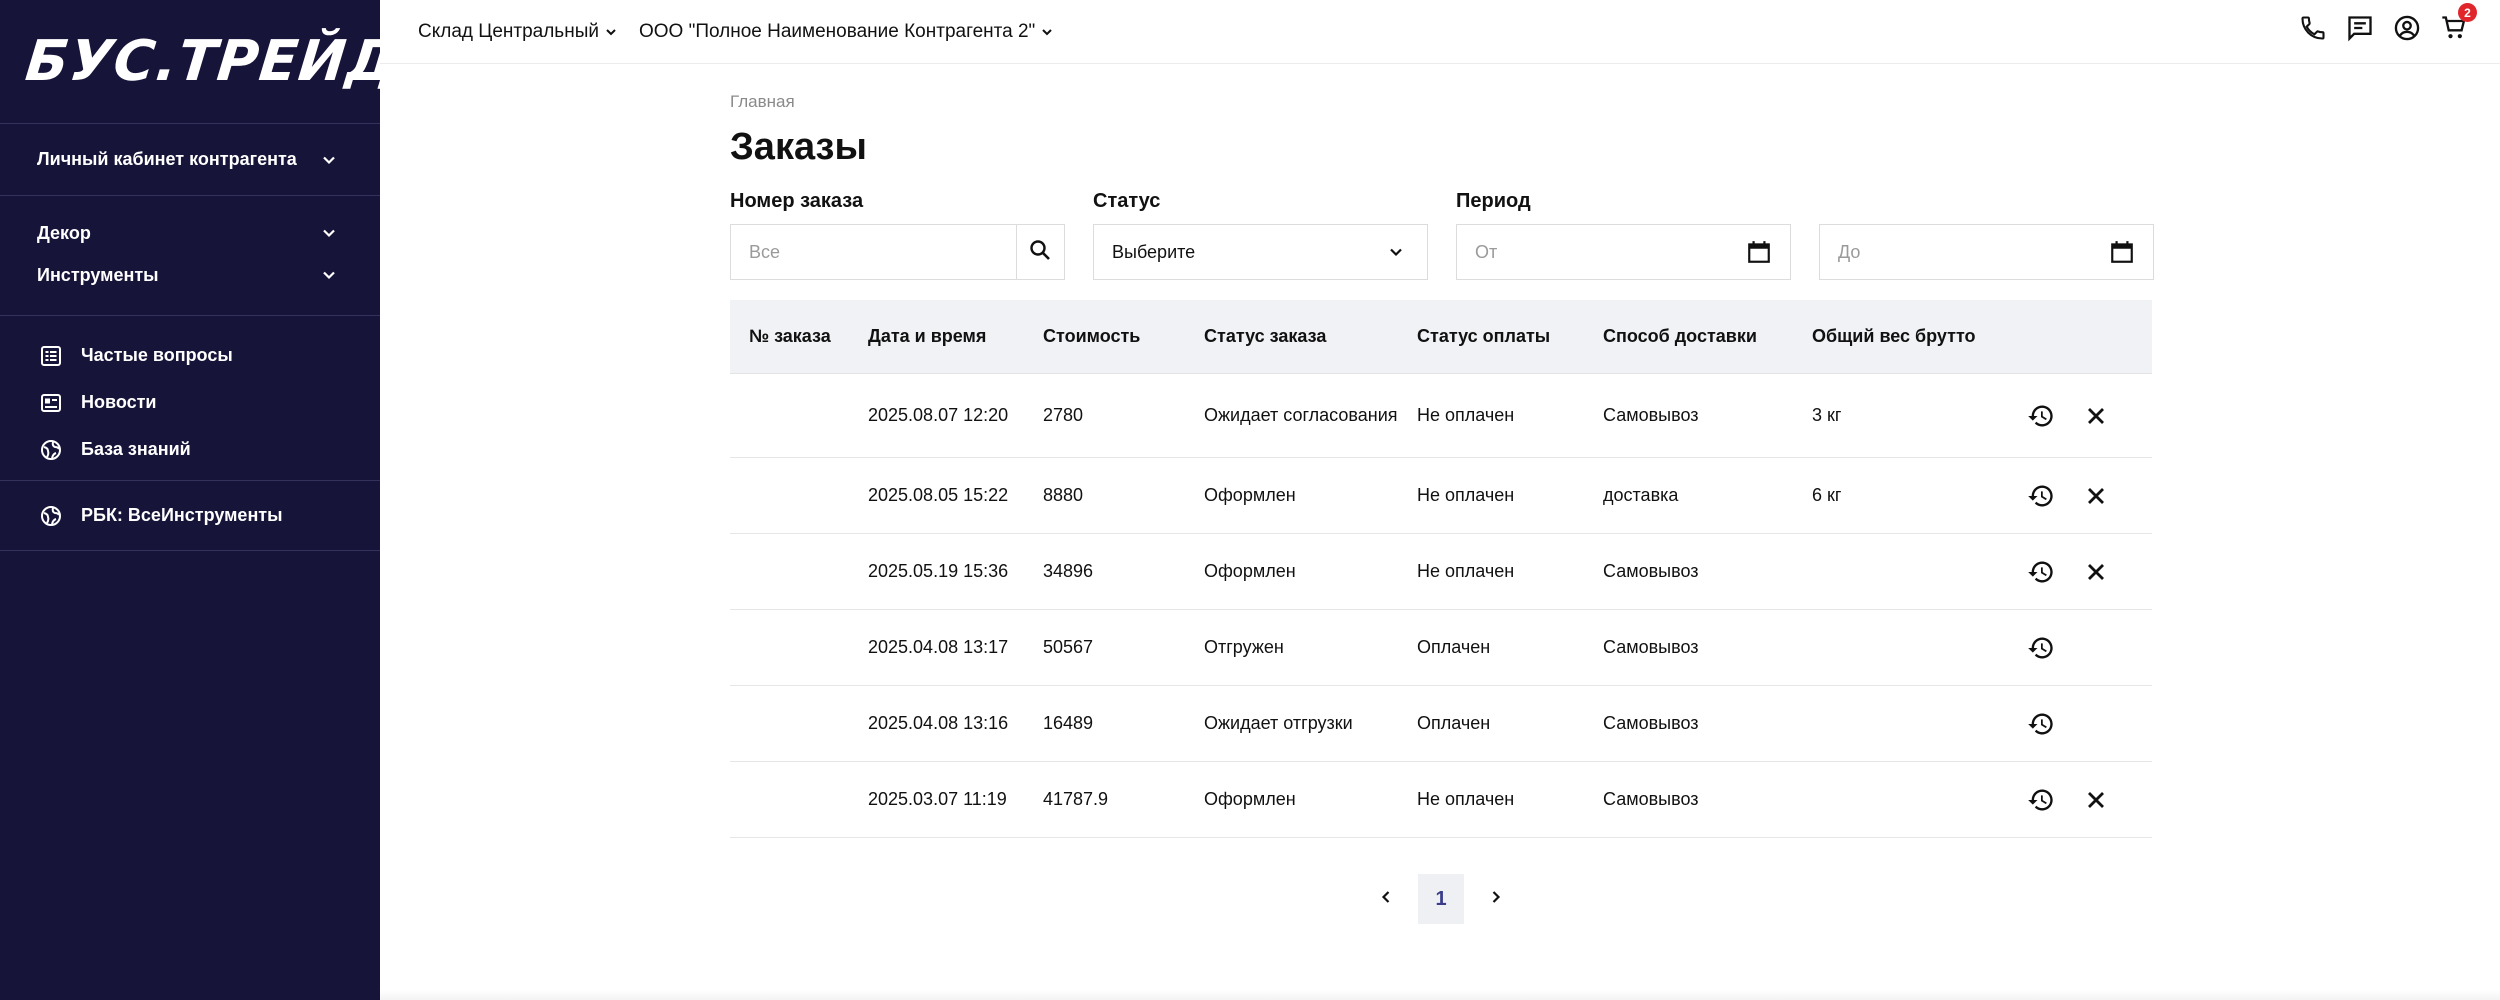  What do you see at coordinates (1386, 899) in the screenshot?
I see `prev-page-button` at bounding box center [1386, 899].